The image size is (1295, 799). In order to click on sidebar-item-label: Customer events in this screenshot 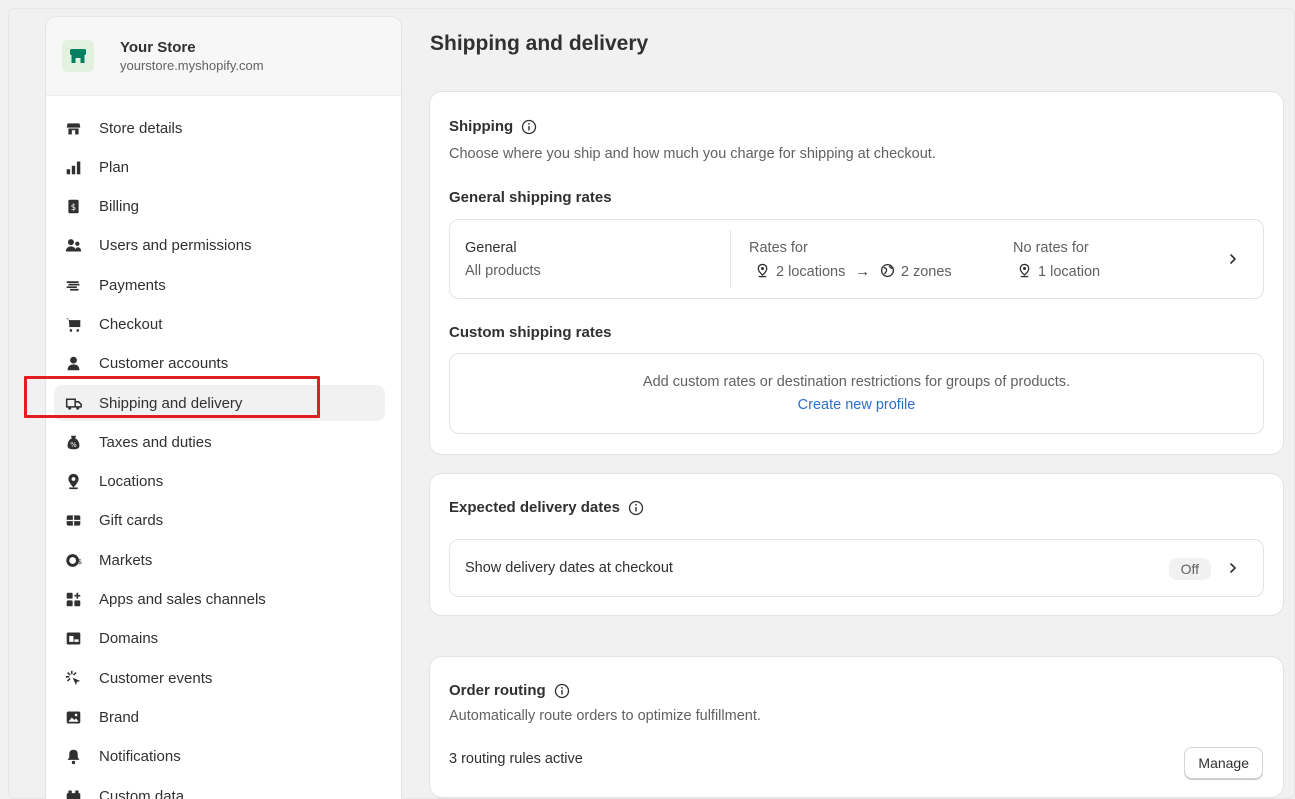, I will do `click(156, 678)`.